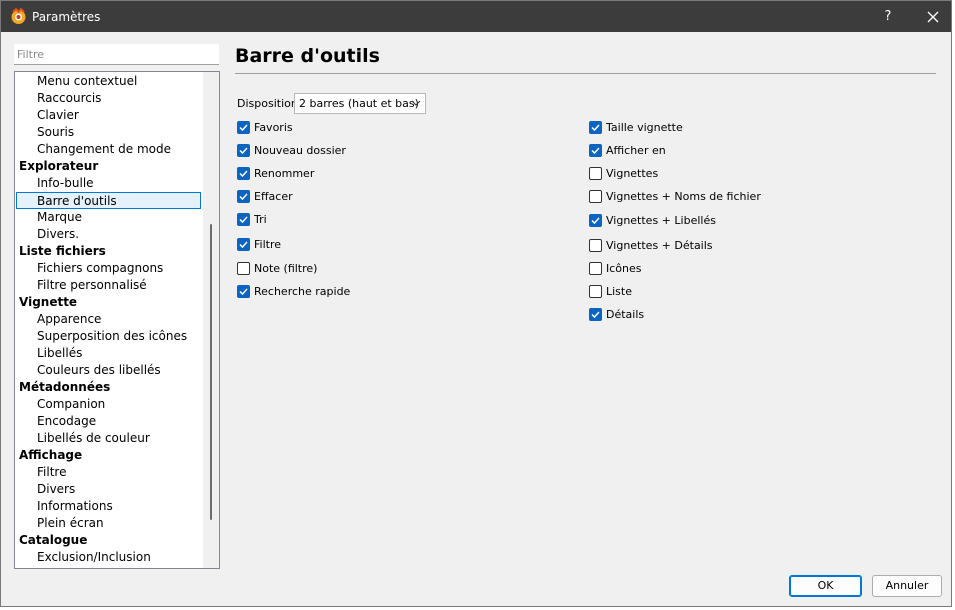 The width and height of the screenshot is (955, 610). I want to click on chevron-down-icon, so click(416, 103).